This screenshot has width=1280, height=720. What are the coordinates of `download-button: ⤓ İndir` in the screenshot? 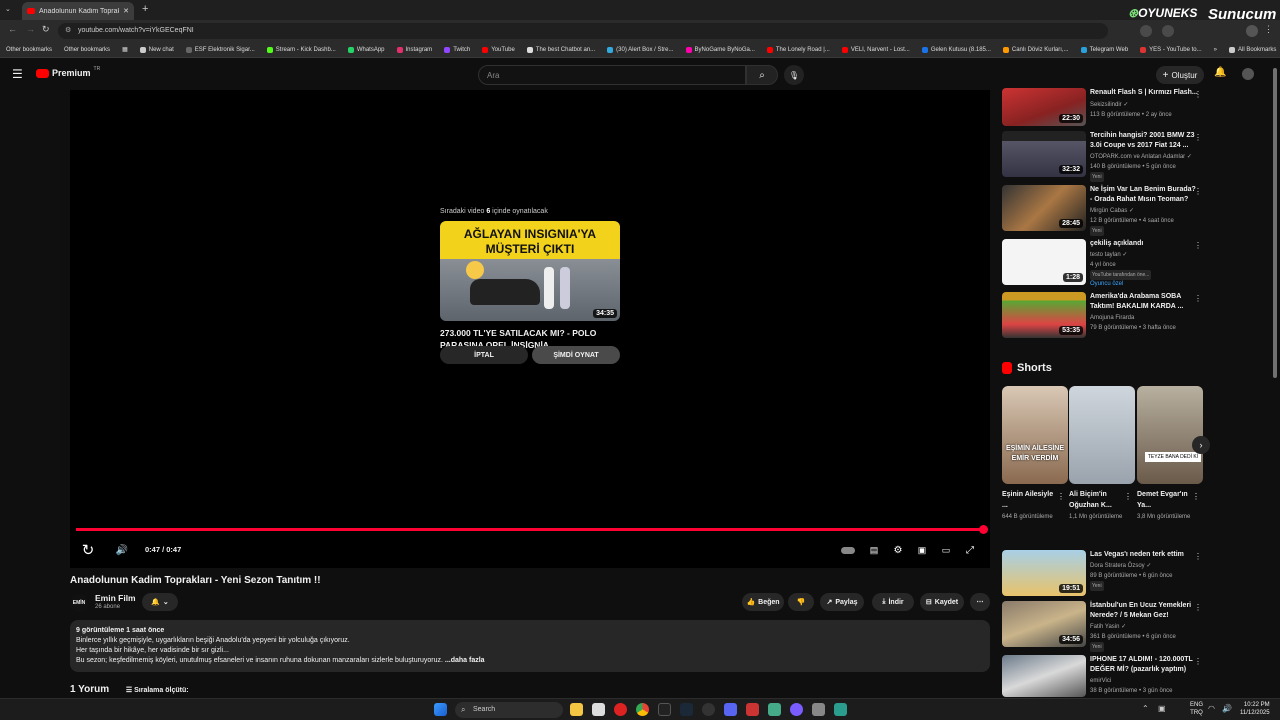 It's located at (893, 602).